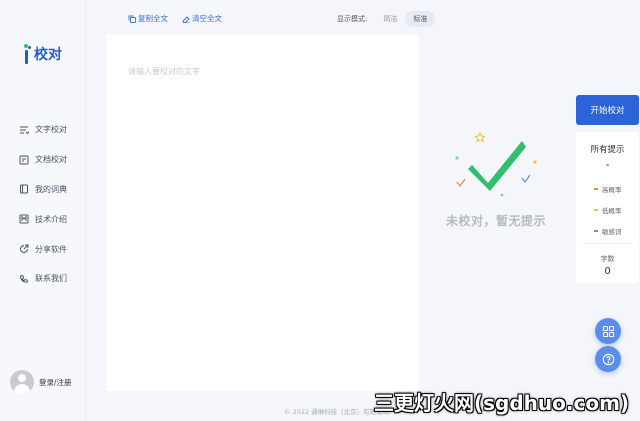 This screenshot has width=640, height=421. Describe the element at coordinates (27, 54) in the screenshot. I see `logo-mark-icon` at that location.